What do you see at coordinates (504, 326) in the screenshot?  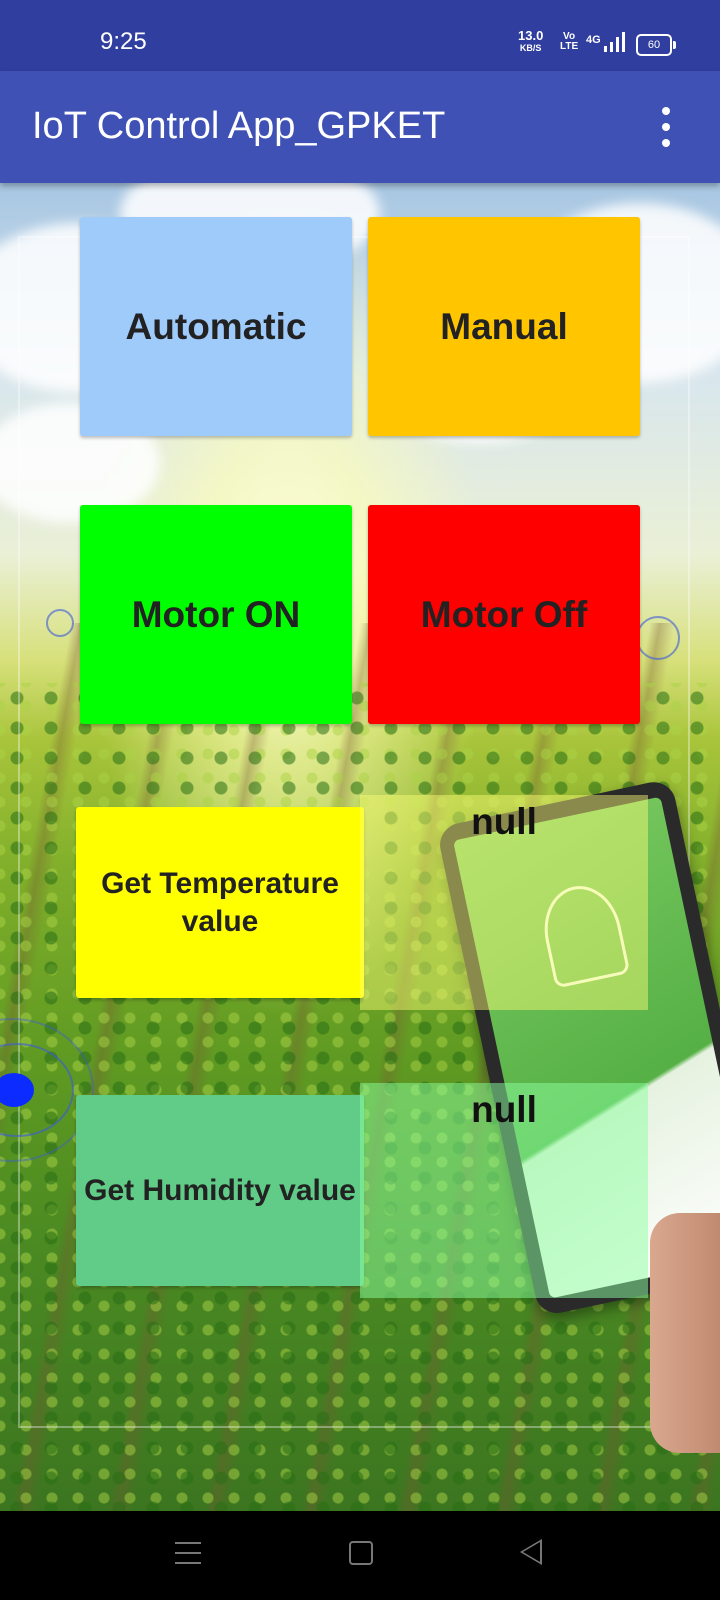 I see `manual-button: Manual` at bounding box center [504, 326].